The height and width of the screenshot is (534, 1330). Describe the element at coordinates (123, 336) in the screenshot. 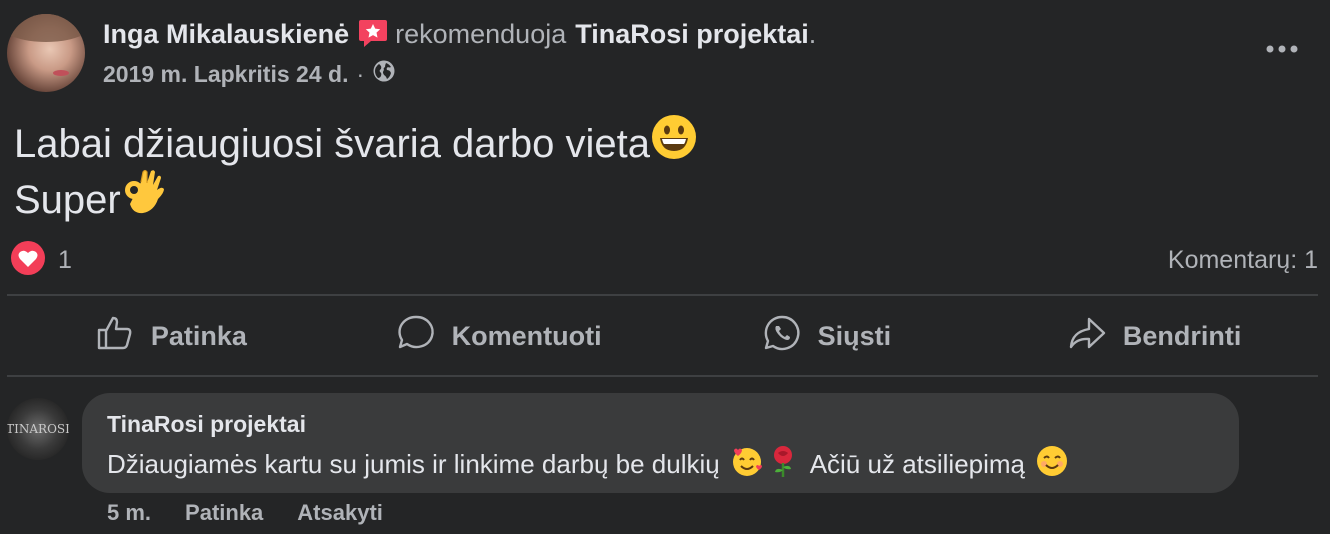

I see `thumbs-up-icon` at that location.